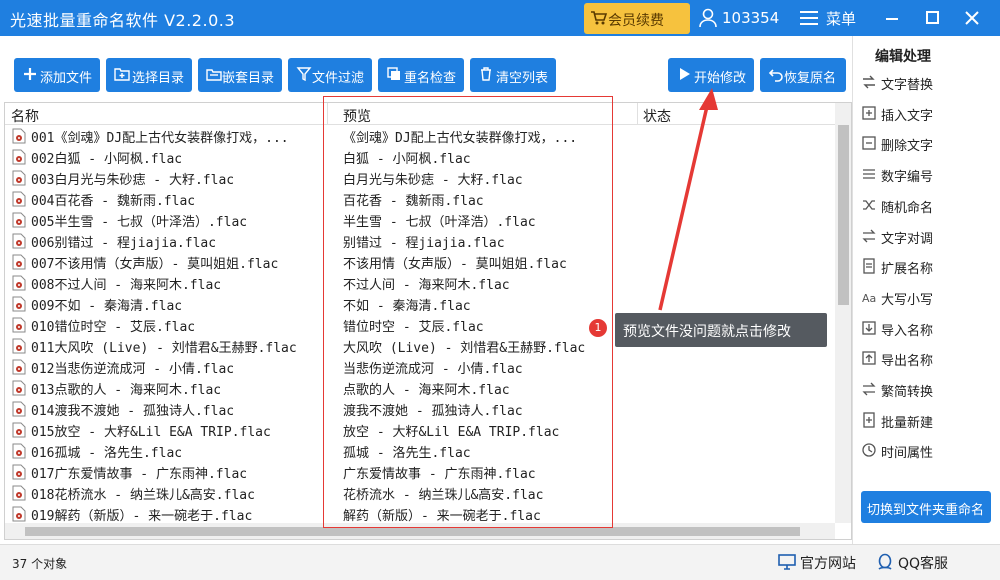 The image size is (1000, 580). What do you see at coordinates (599, 18) in the screenshot?
I see `cart-icon` at bounding box center [599, 18].